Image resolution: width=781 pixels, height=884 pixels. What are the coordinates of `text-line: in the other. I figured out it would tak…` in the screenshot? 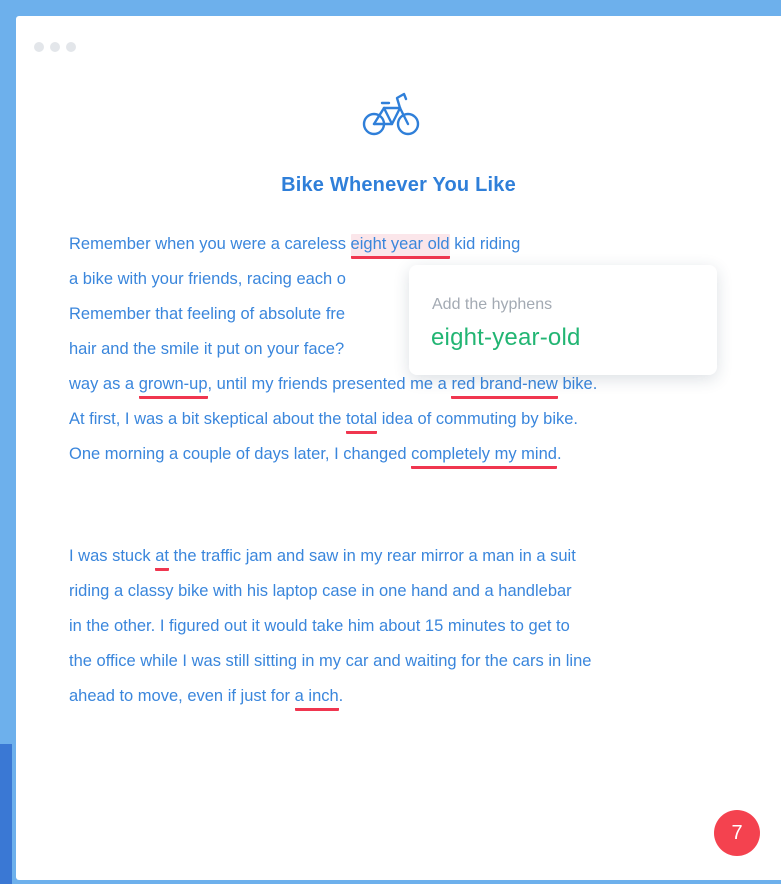 It's located at (319, 626).